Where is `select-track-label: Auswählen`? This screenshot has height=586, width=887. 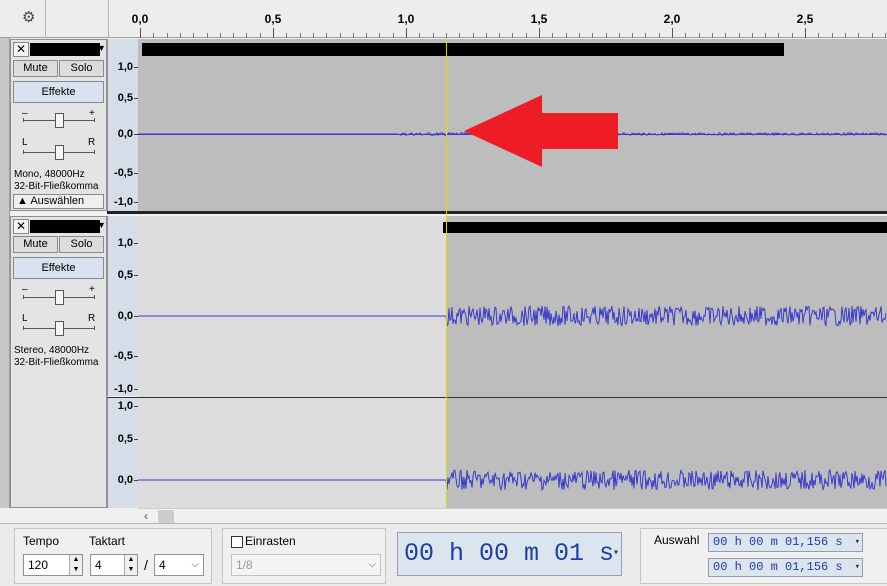 select-track-label: Auswählen is located at coordinates (57, 201).